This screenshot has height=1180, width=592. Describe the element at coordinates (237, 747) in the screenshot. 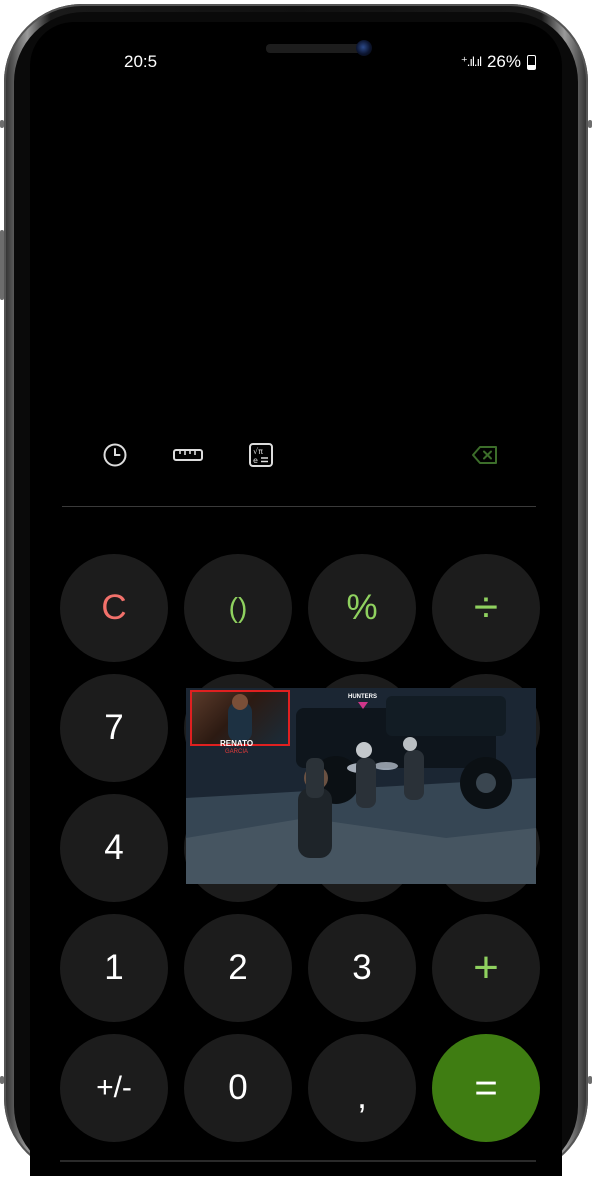

I see `streamer-name-label: RENATO GARCIA` at that location.